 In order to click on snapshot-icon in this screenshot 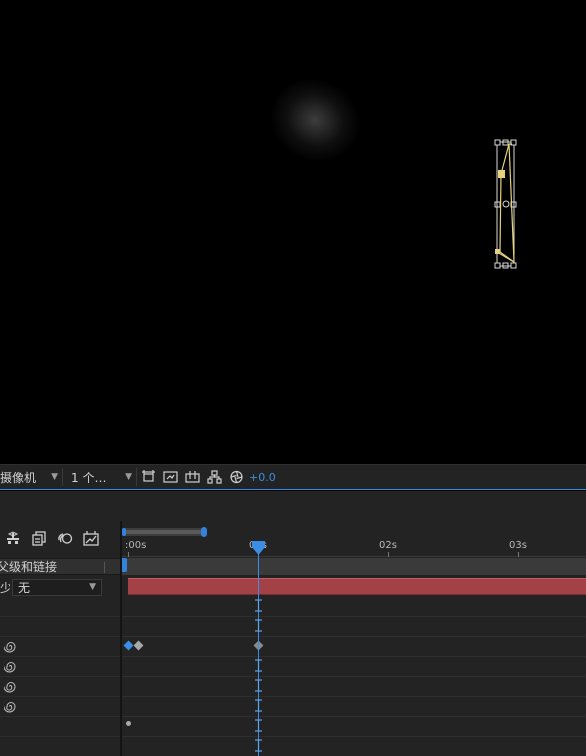, I will do `click(170, 477)`.